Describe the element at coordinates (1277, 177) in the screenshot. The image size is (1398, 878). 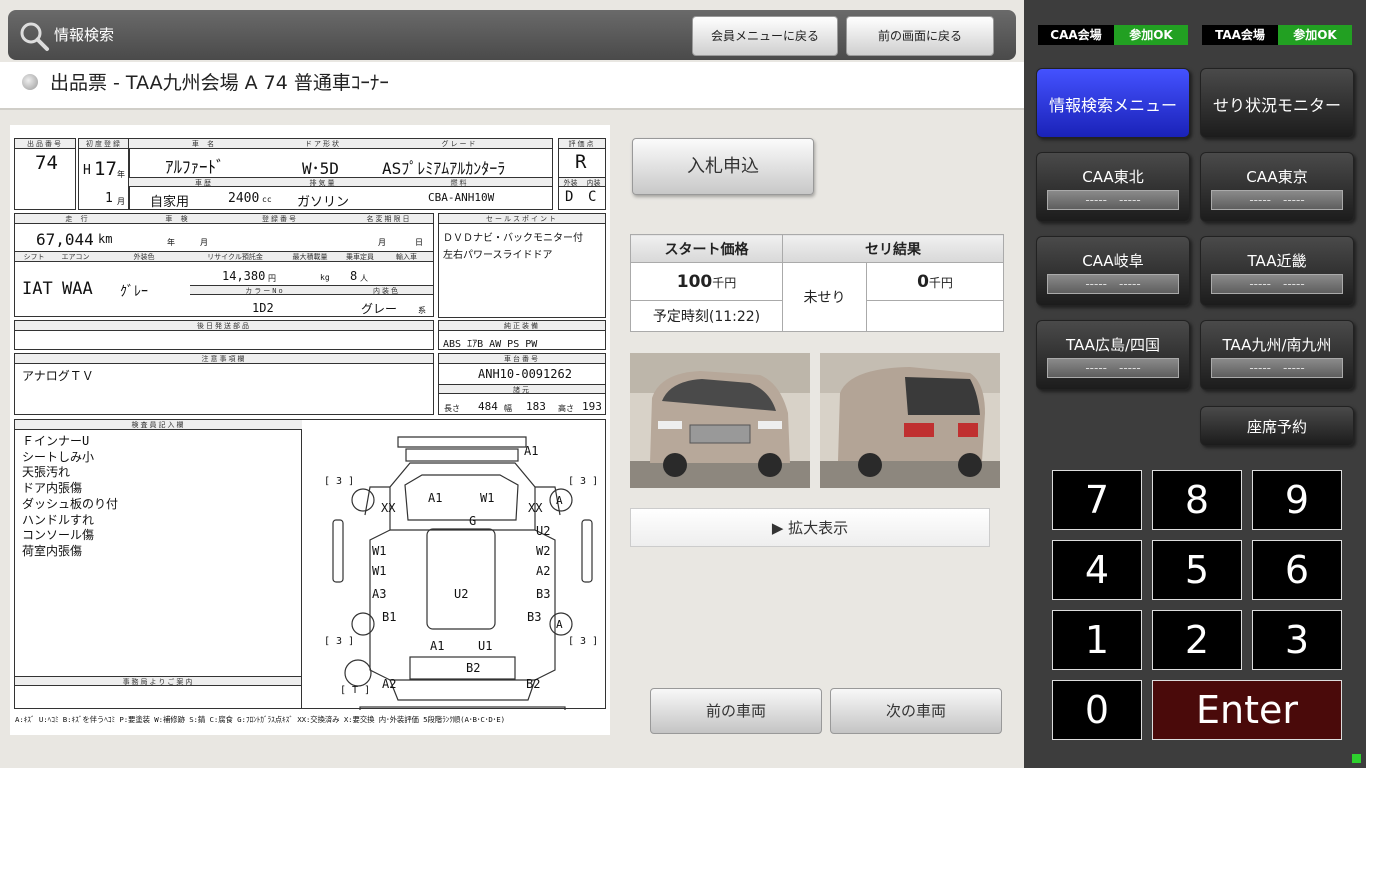
I see `venue-name: CAA東京` at that location.